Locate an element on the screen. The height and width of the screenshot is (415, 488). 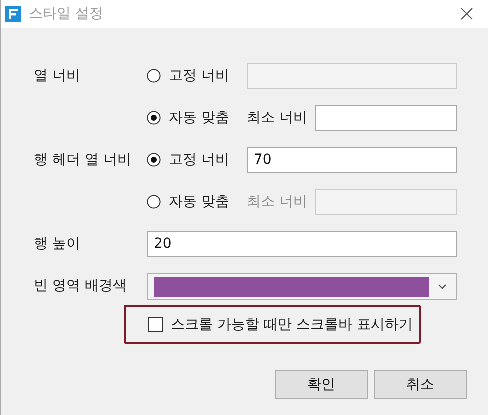
close-icon is located at coordinates (467, 14).